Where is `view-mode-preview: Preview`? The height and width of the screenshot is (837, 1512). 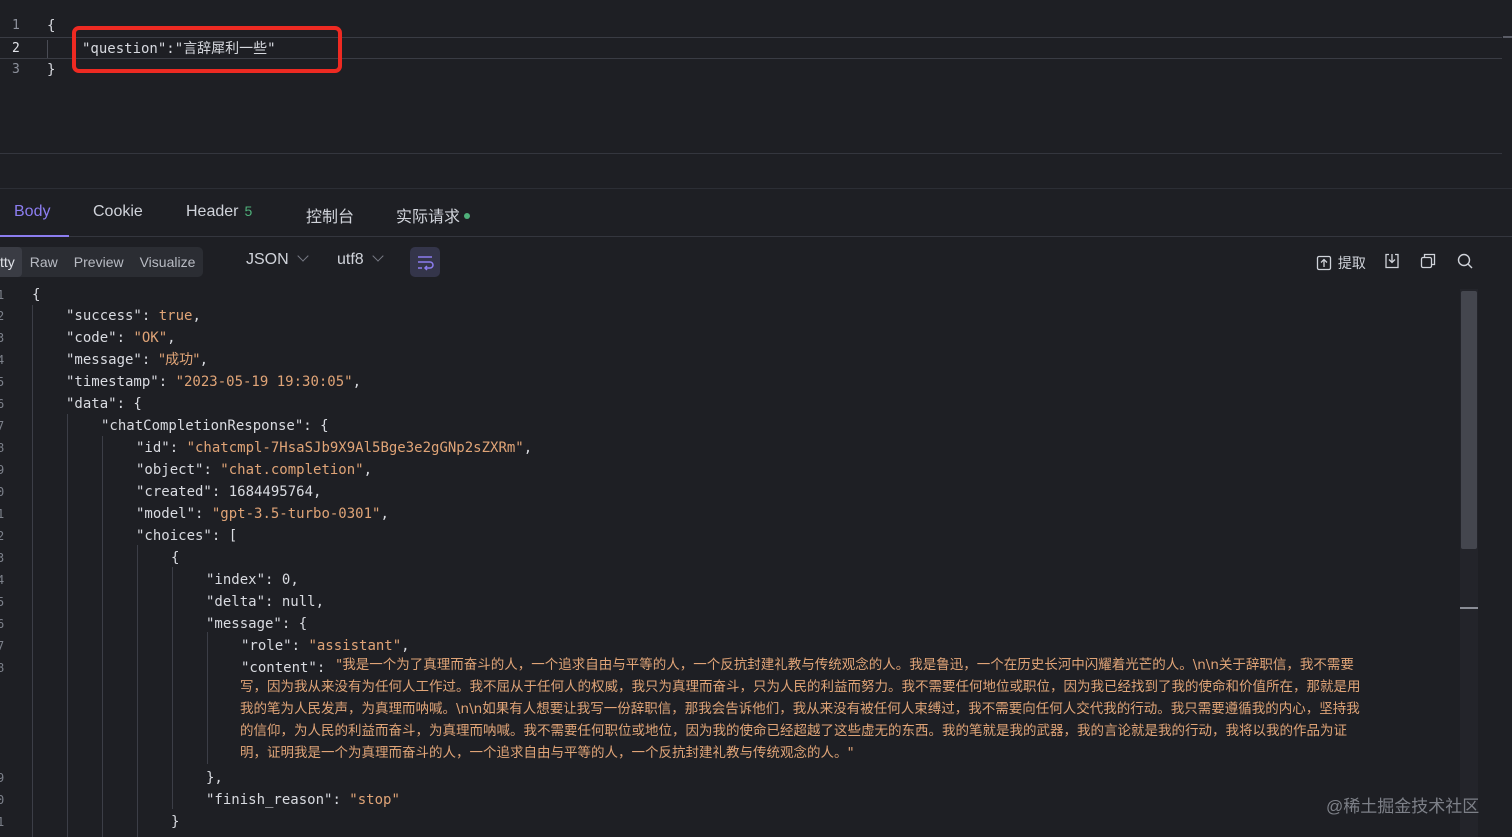
view-mode-preview: Preview is located at coordinates (99, 262).